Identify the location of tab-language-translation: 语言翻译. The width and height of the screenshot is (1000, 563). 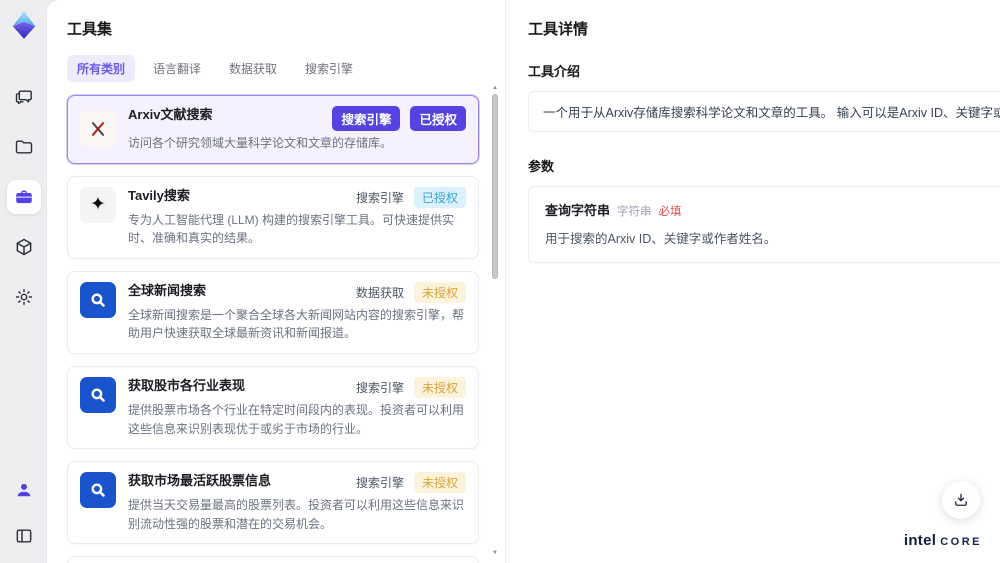
(177, 68).